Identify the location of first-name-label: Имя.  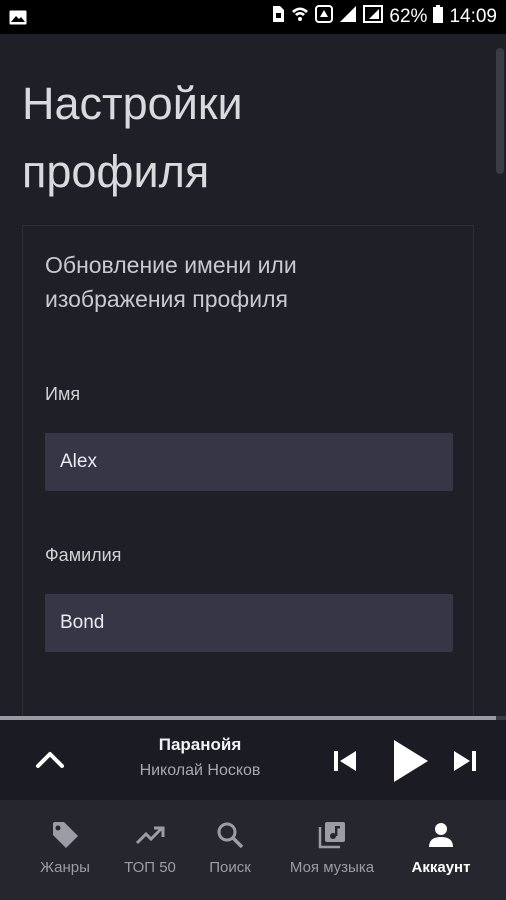
(63, 394).